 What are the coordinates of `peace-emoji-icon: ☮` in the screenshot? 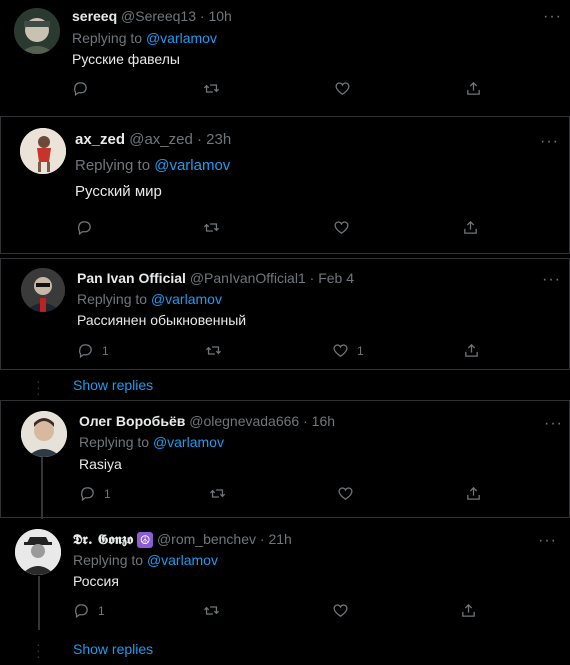 It's located at (145, 540).